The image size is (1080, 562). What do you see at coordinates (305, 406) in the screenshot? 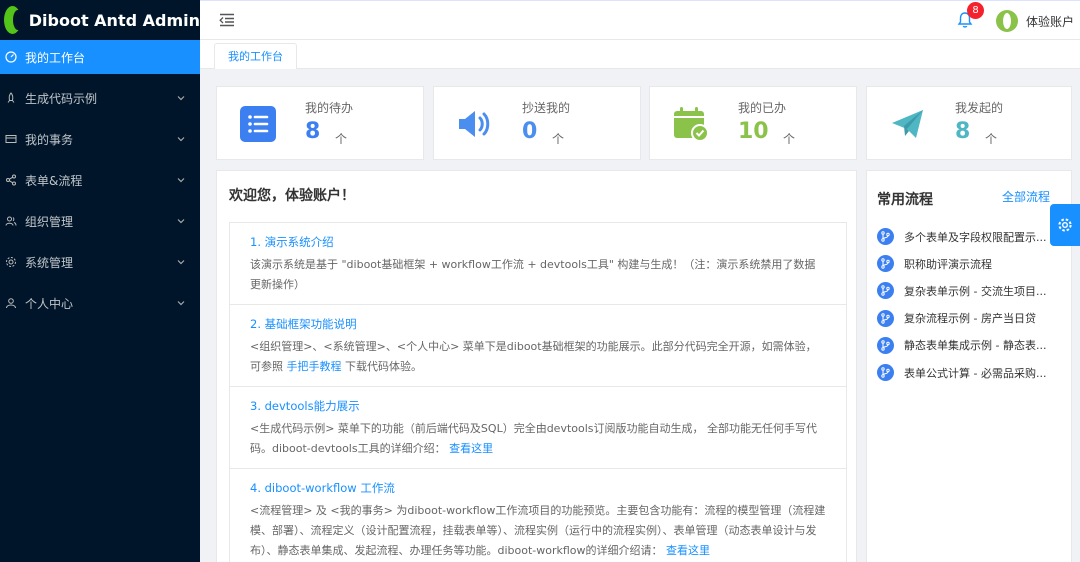
I see `intro-heading: 3. devtools能力展示` at bounding box center [305, 406].